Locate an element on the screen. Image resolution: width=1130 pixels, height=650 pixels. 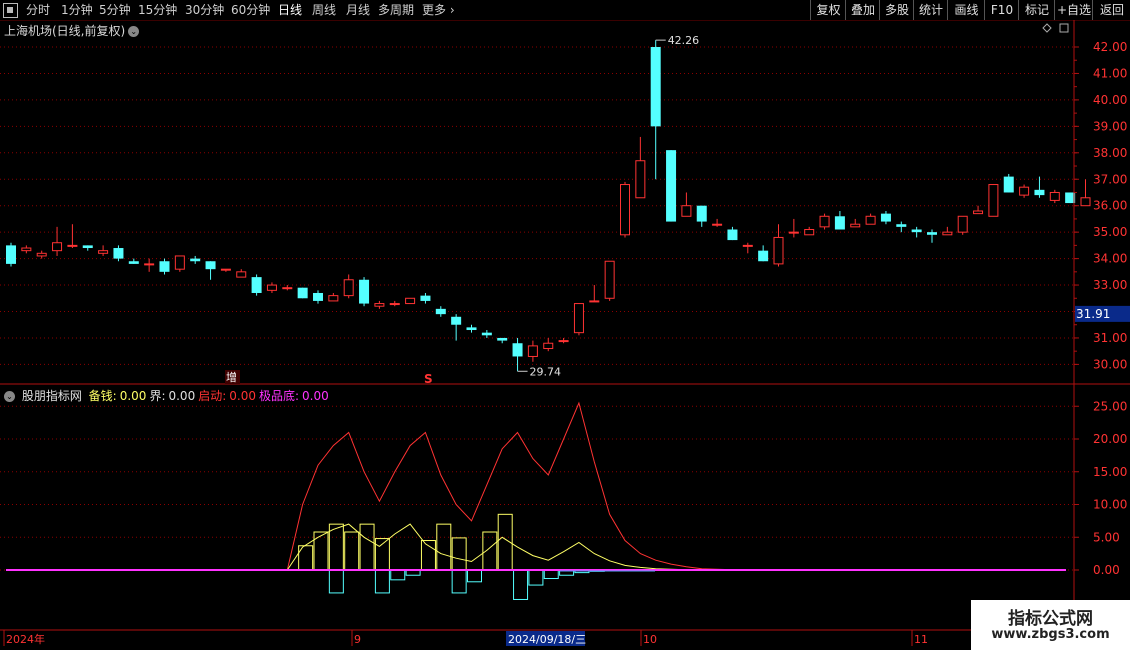
indicator-field-value-2: 0.00 is located at coordinates (242, 396).